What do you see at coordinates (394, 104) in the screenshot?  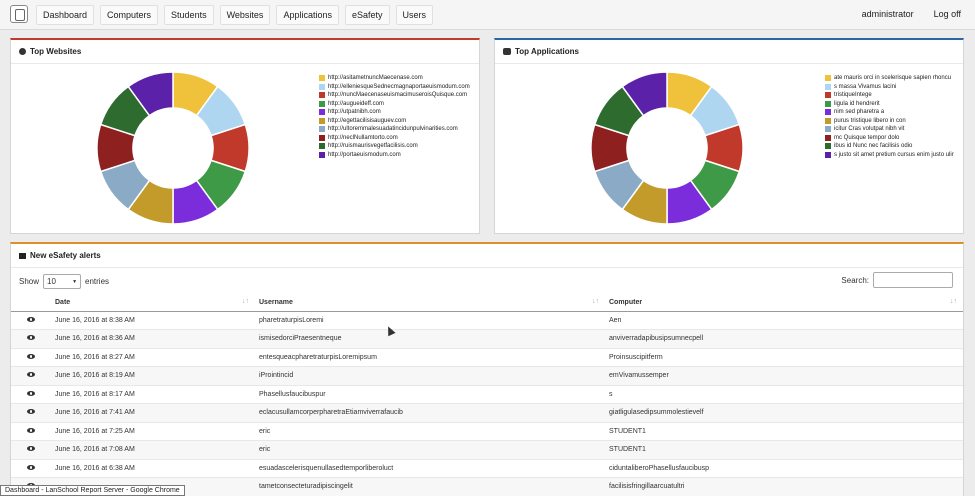 I see `legend-item: http://augueideff.com` at bounding box center [394, 104].